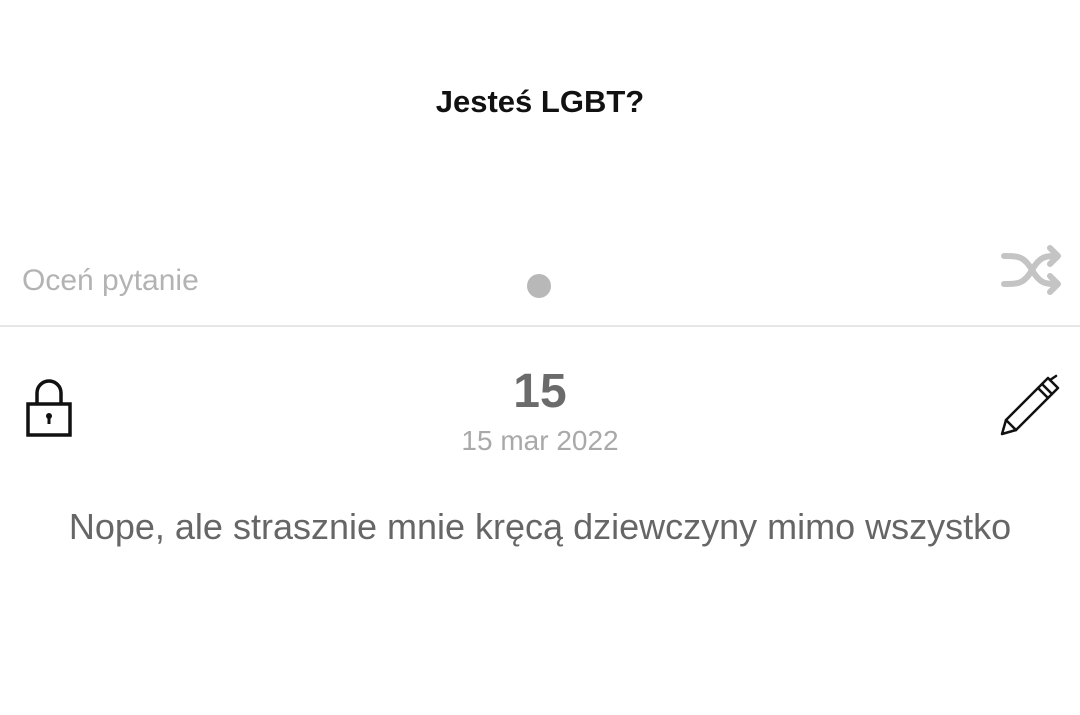 This screenshot has height=715, width=1080. Describe the element at coordinates (540, 440) in the screenshot. I see `answer-date: 15 mar 2022` at that location.